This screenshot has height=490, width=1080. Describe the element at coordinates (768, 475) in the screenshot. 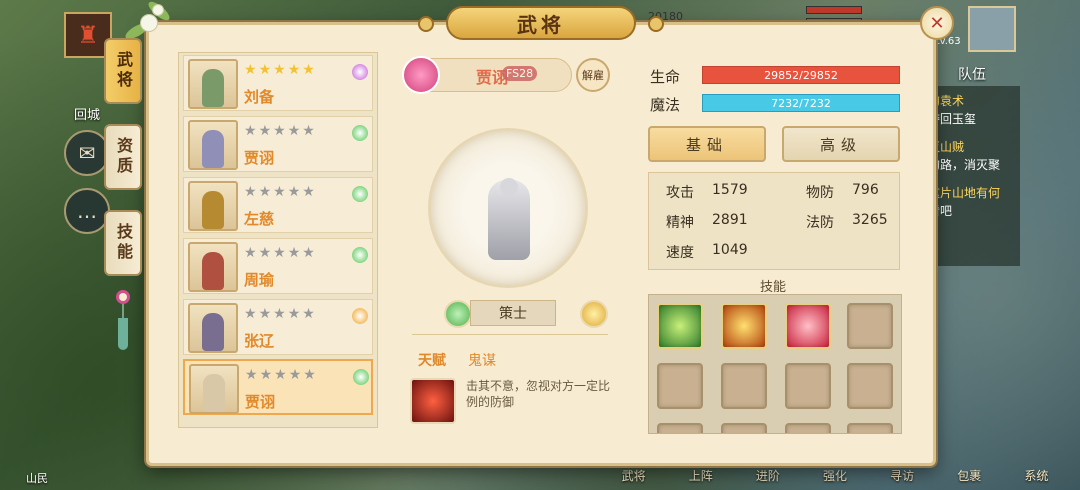

I see `menu-advance: 进阶` at that location.